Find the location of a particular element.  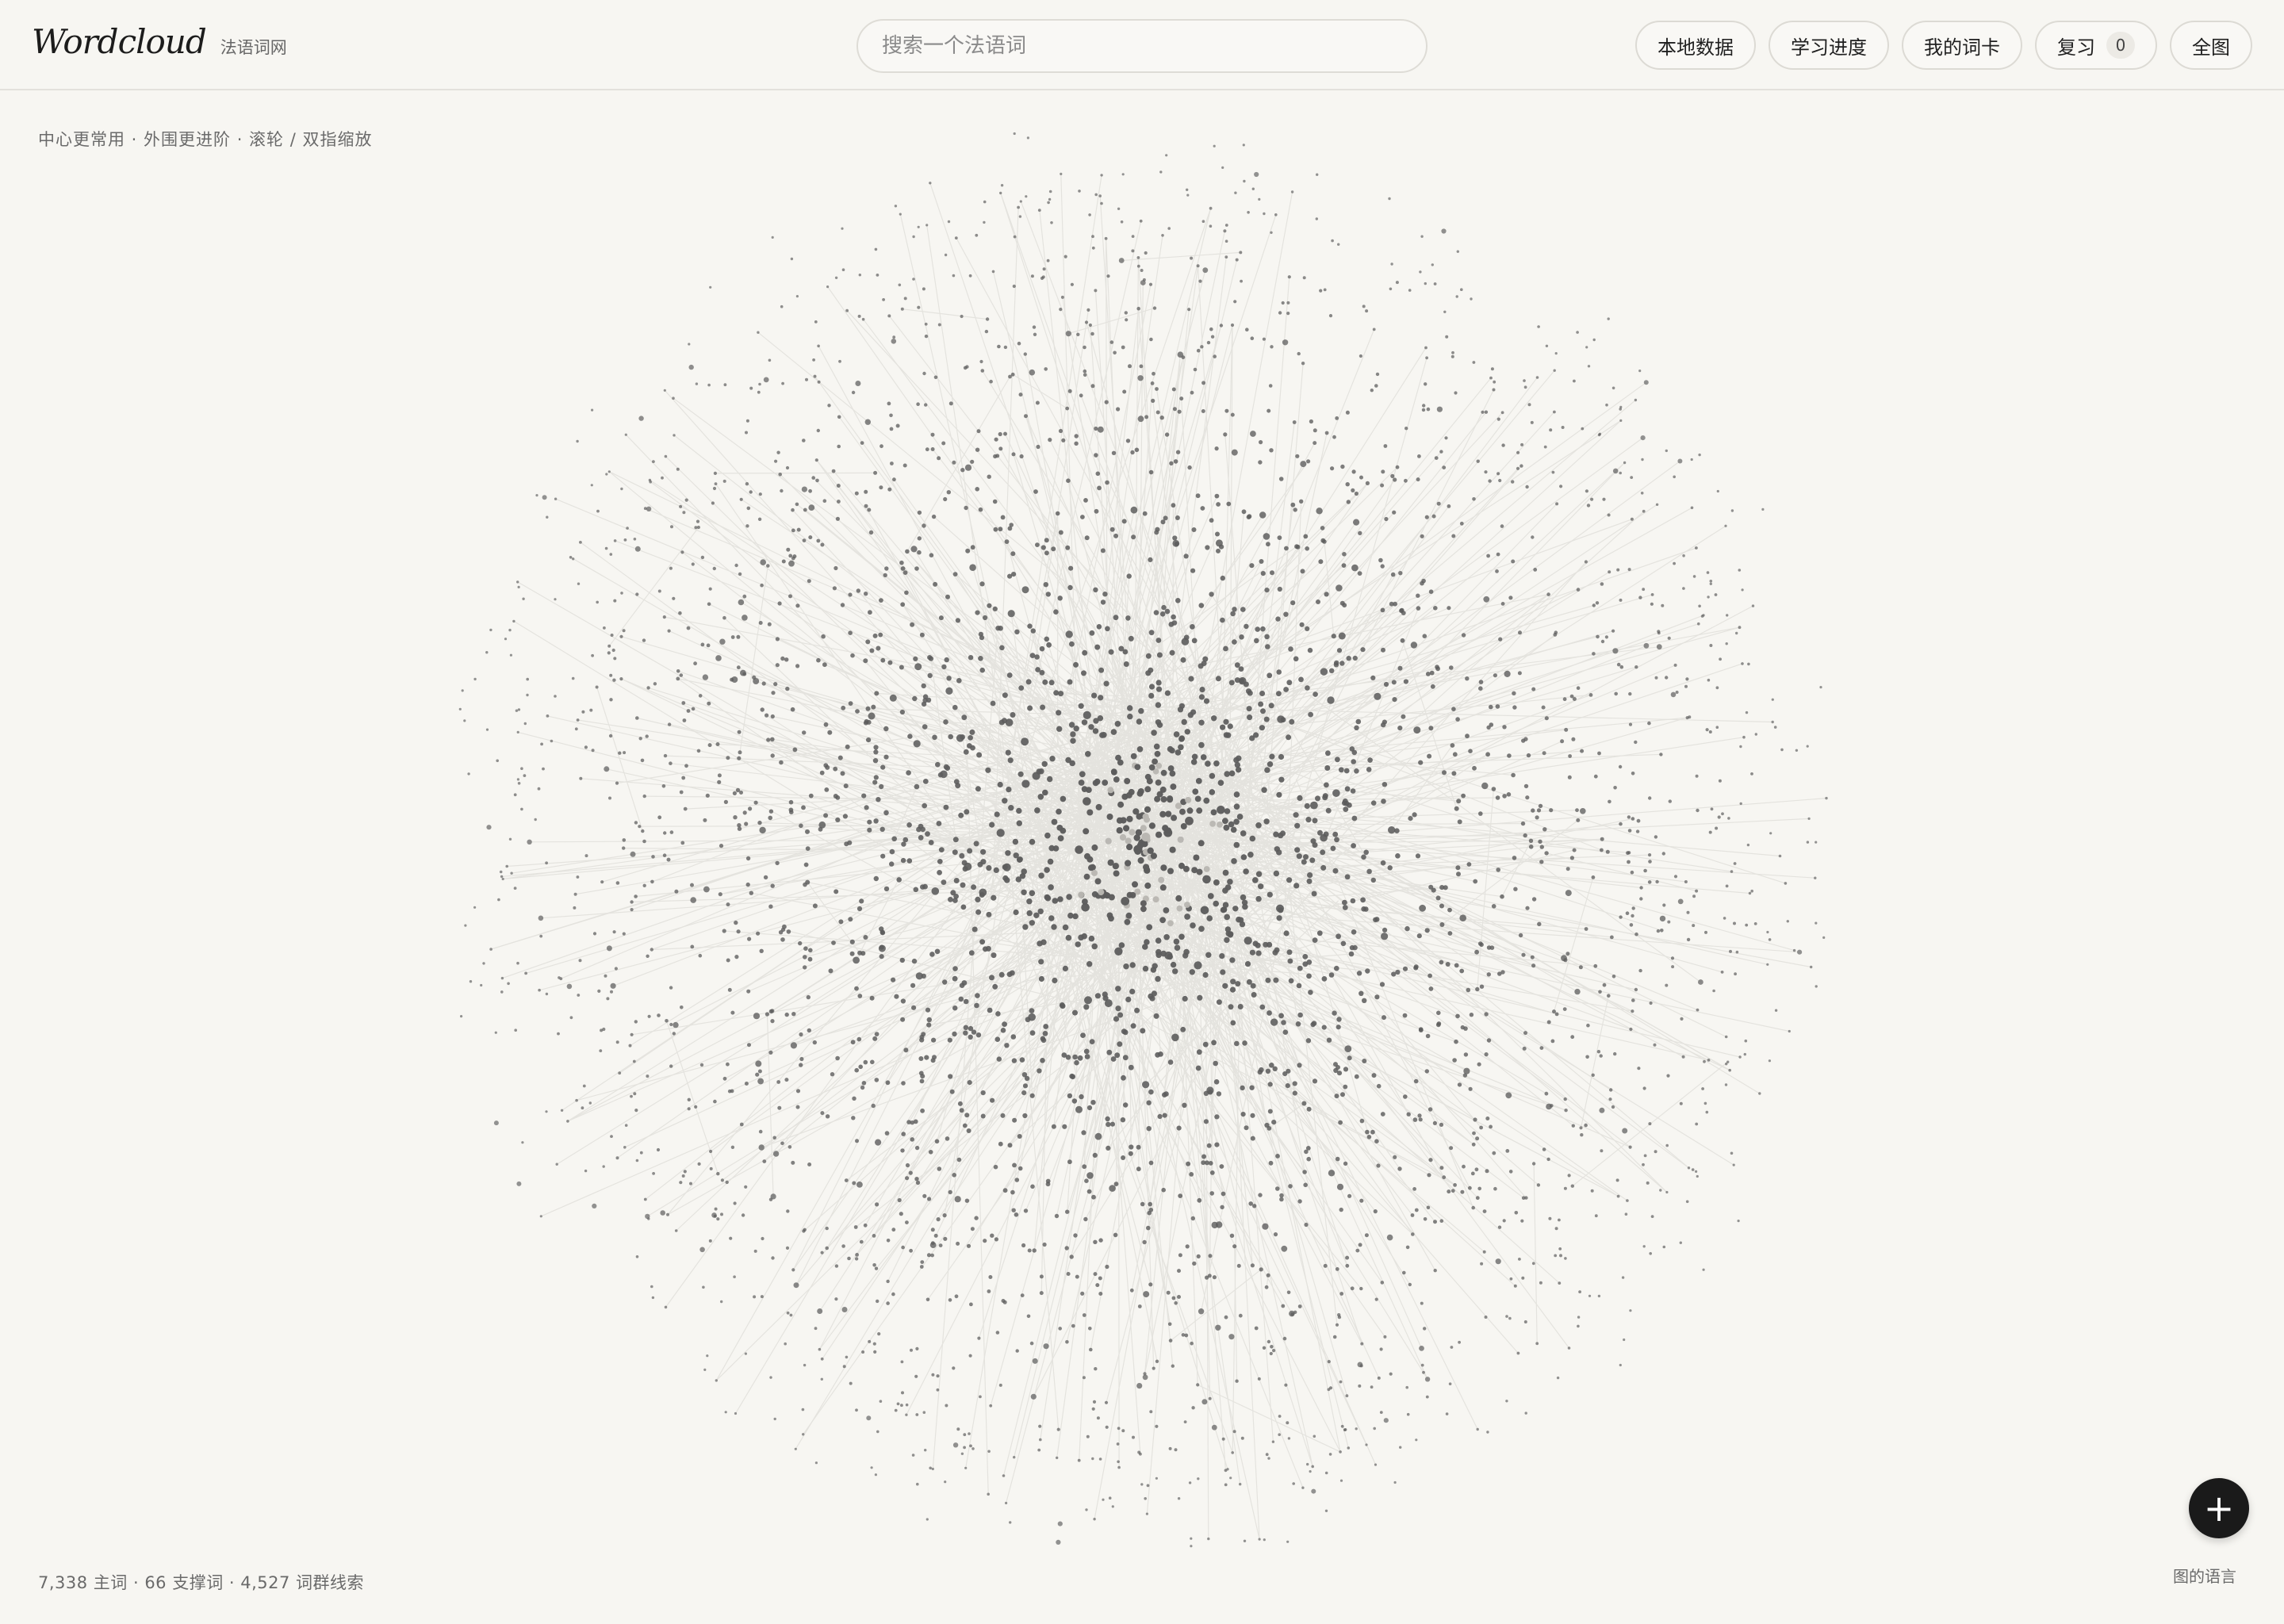

review-label: 复习 is located at coordinates (2076, 47).